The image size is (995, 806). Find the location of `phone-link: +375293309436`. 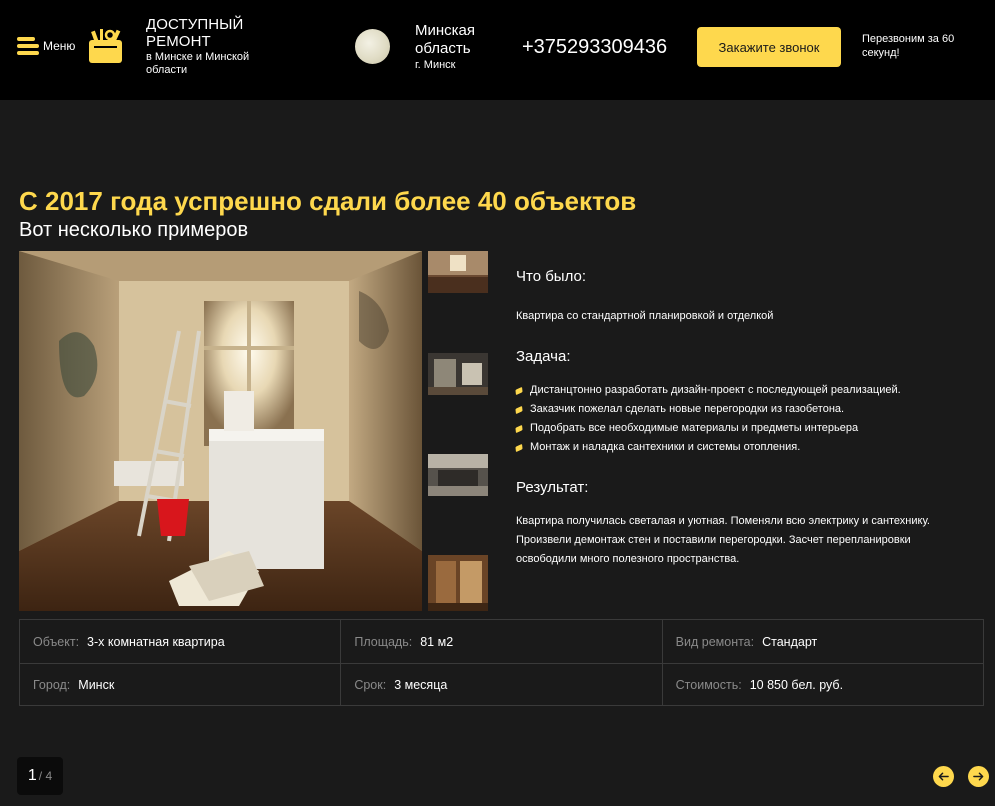

phone-link: +375293309436 is located at coordinates (594, 47).